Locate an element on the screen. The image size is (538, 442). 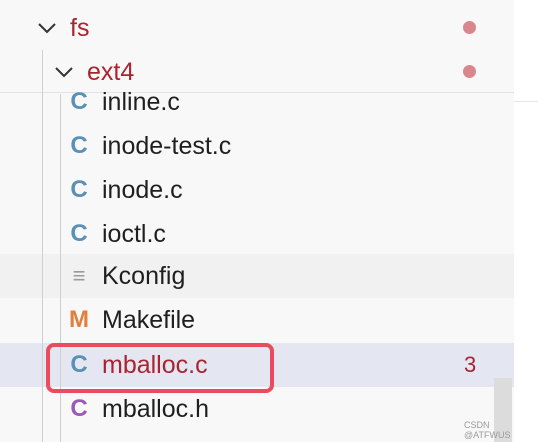
editor-edge is located at coordinates (526, 221).